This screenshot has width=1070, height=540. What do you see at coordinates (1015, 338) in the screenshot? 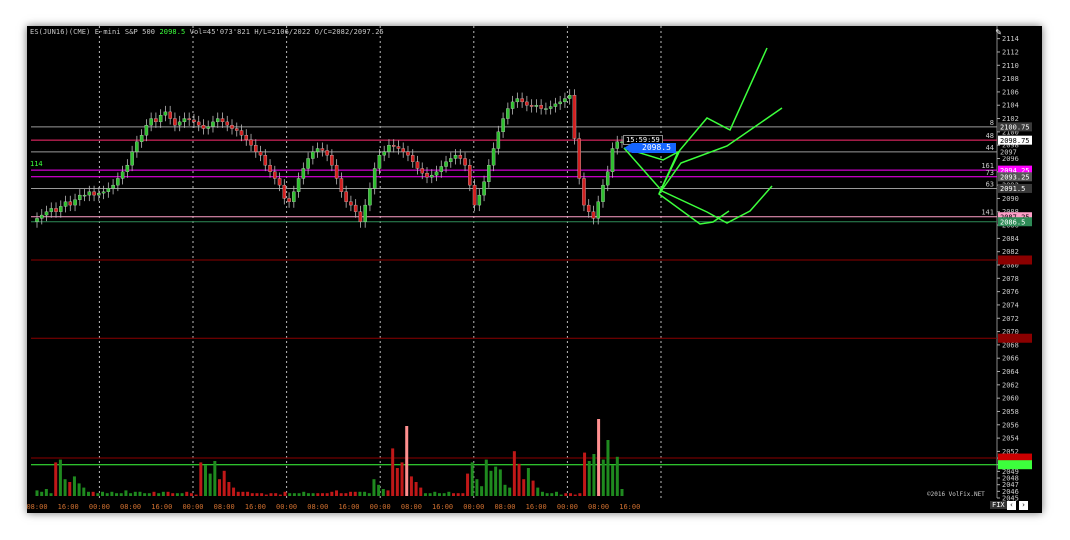
I see `level-tag` at bounding box center [1015, 338].